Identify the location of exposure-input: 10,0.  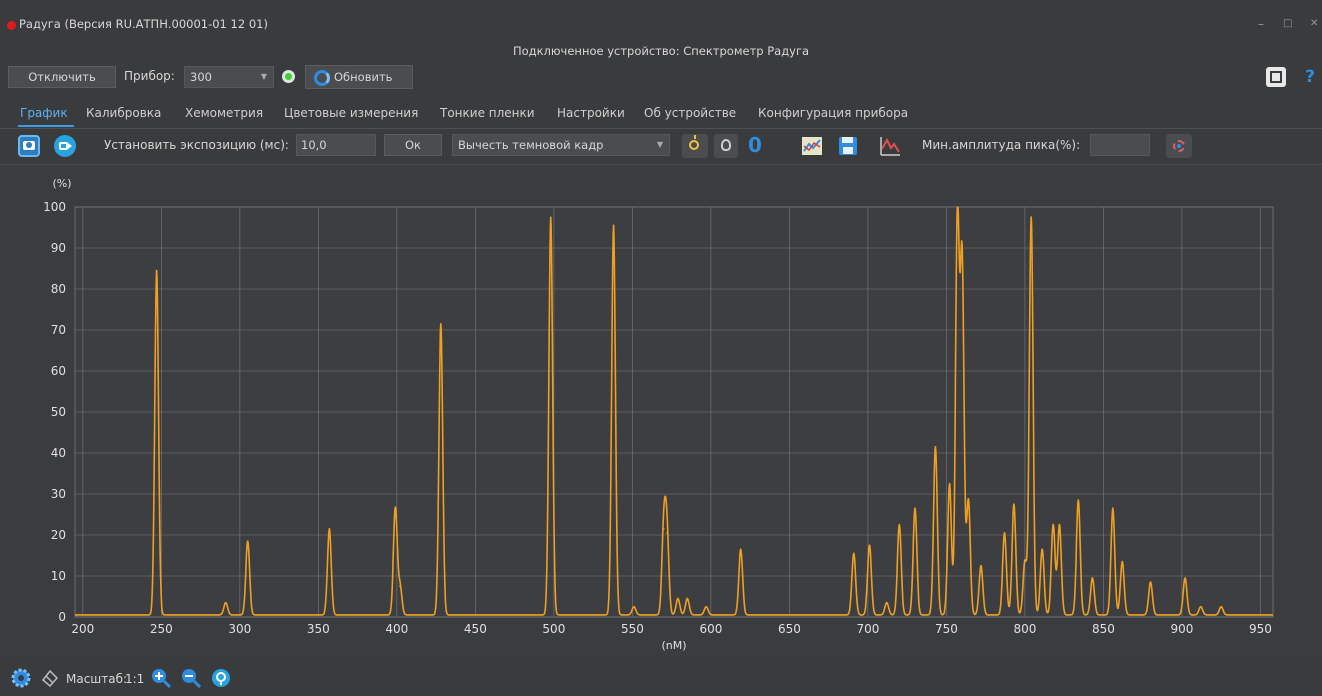
(336, 145).